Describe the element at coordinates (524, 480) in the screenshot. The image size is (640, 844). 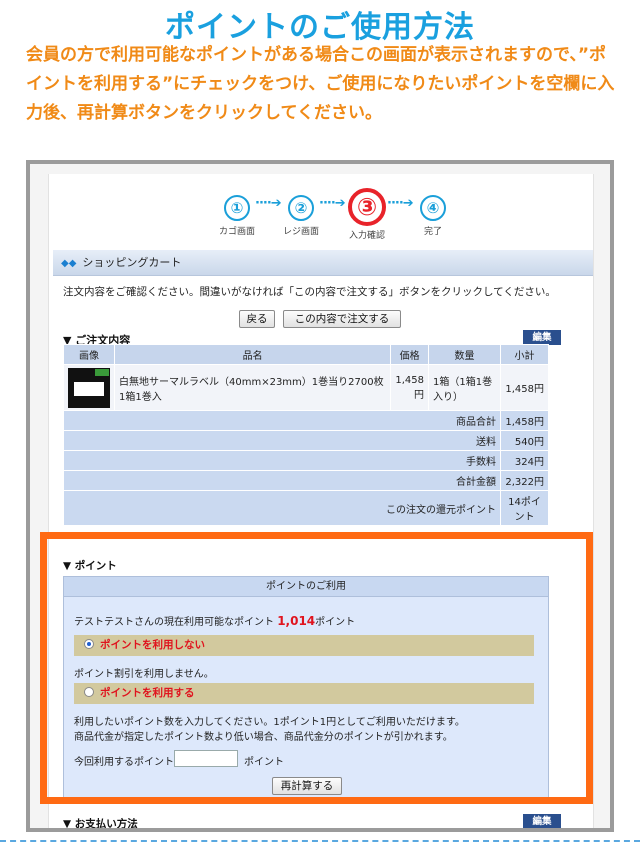
I see `summary-value: 2,322円` at that location.